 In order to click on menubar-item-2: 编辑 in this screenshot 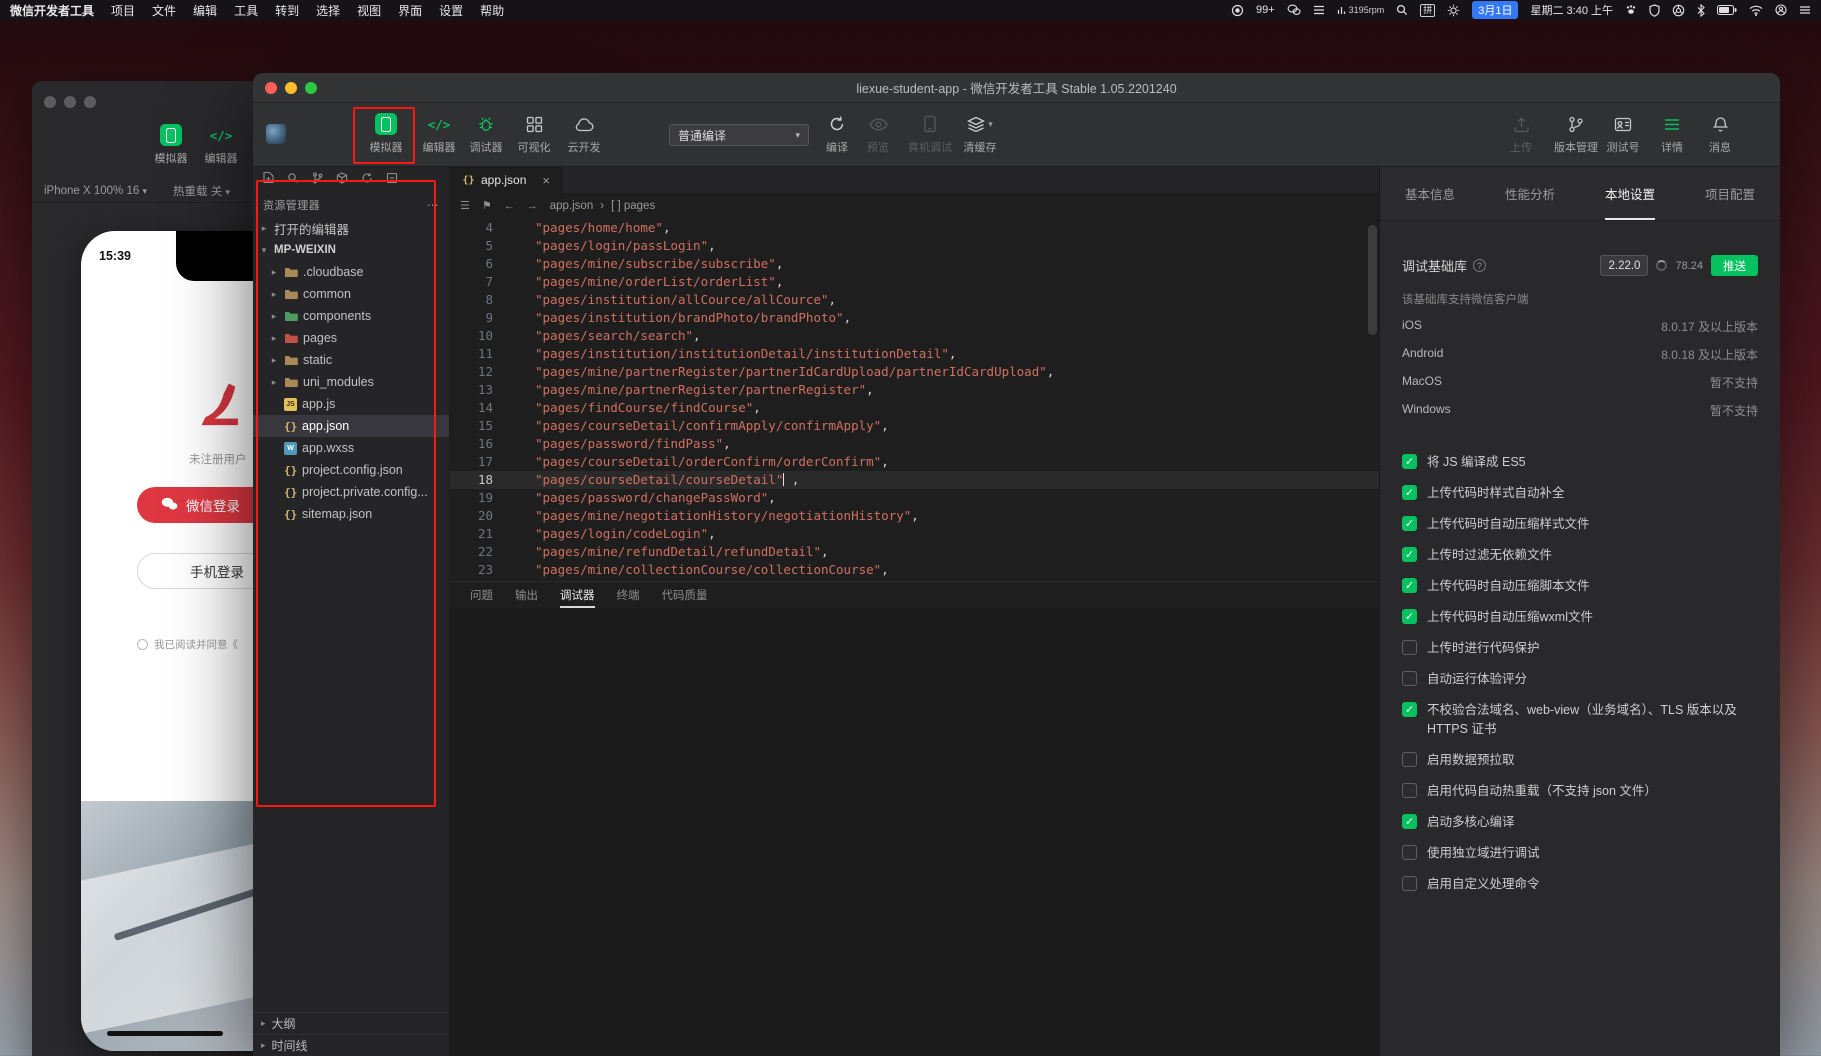, I will do `click(205, 10)`.